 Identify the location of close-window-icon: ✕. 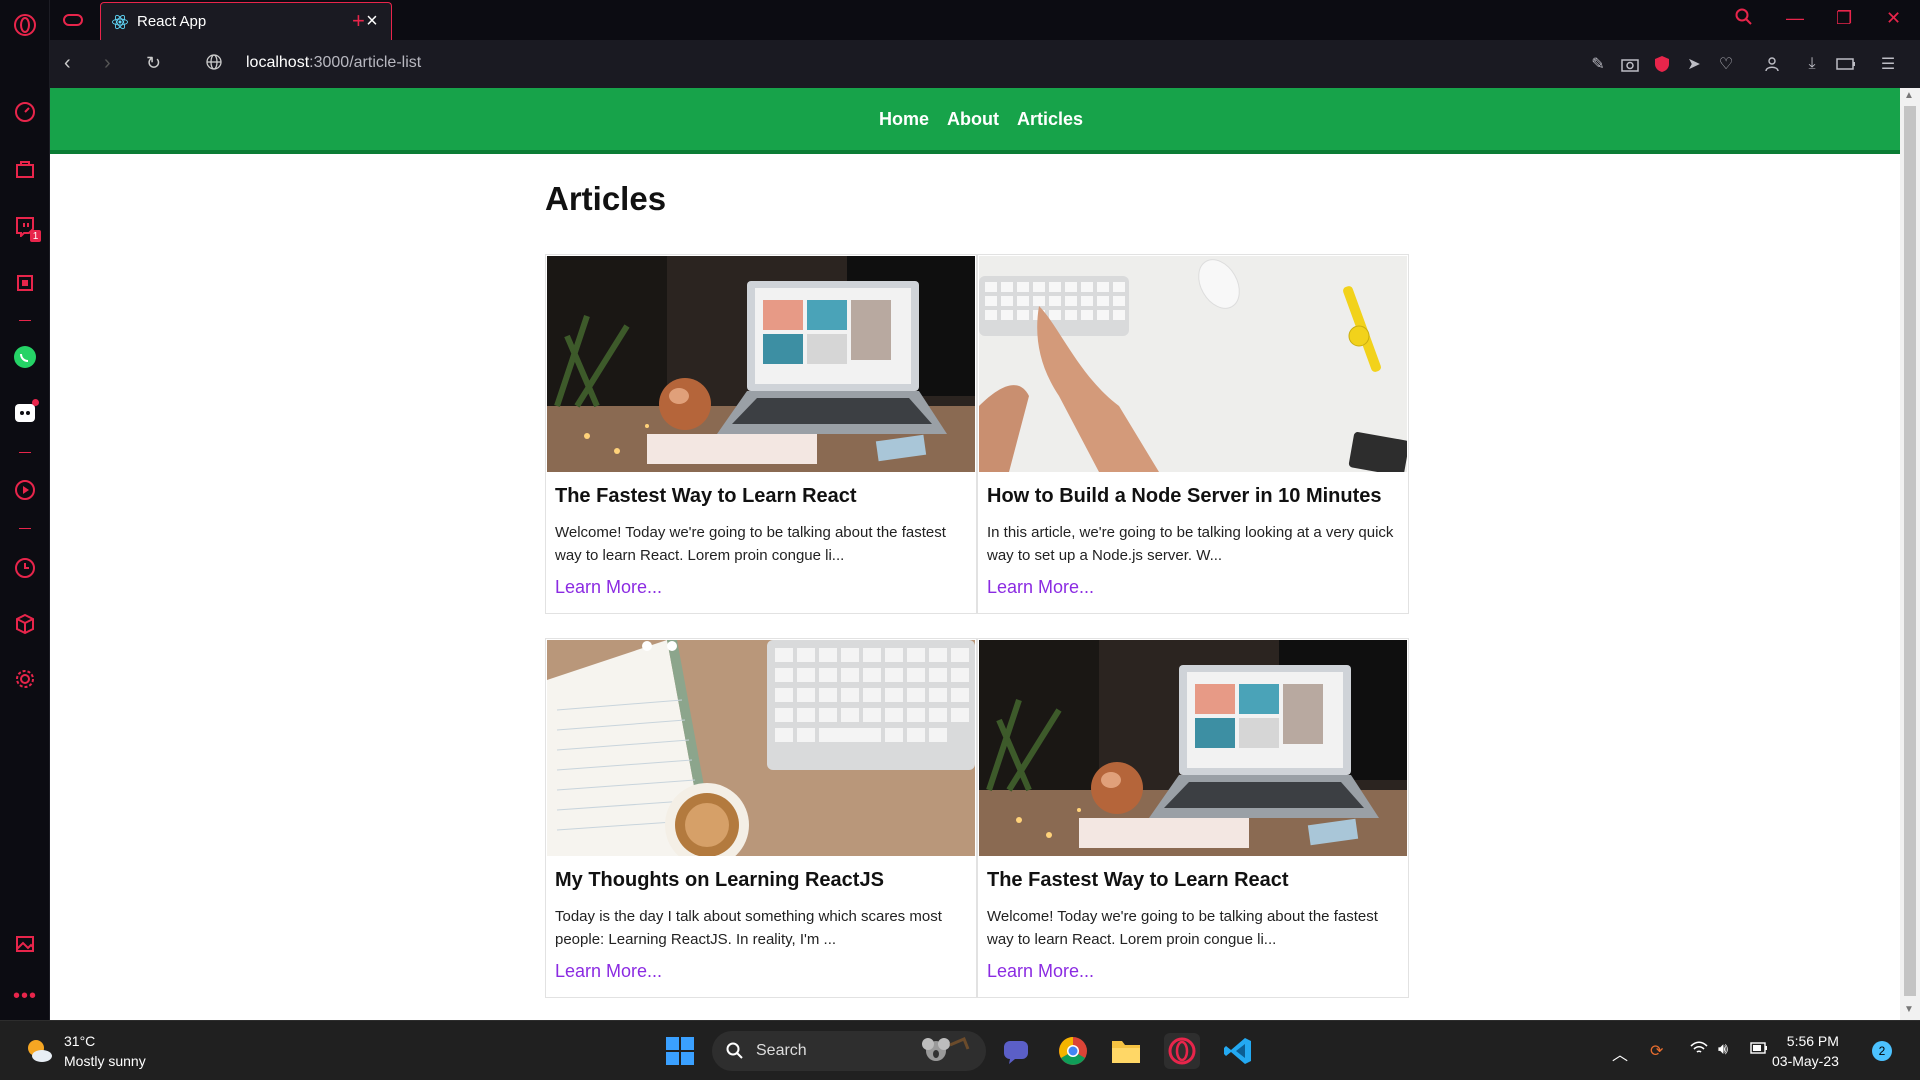
(1893, 18).